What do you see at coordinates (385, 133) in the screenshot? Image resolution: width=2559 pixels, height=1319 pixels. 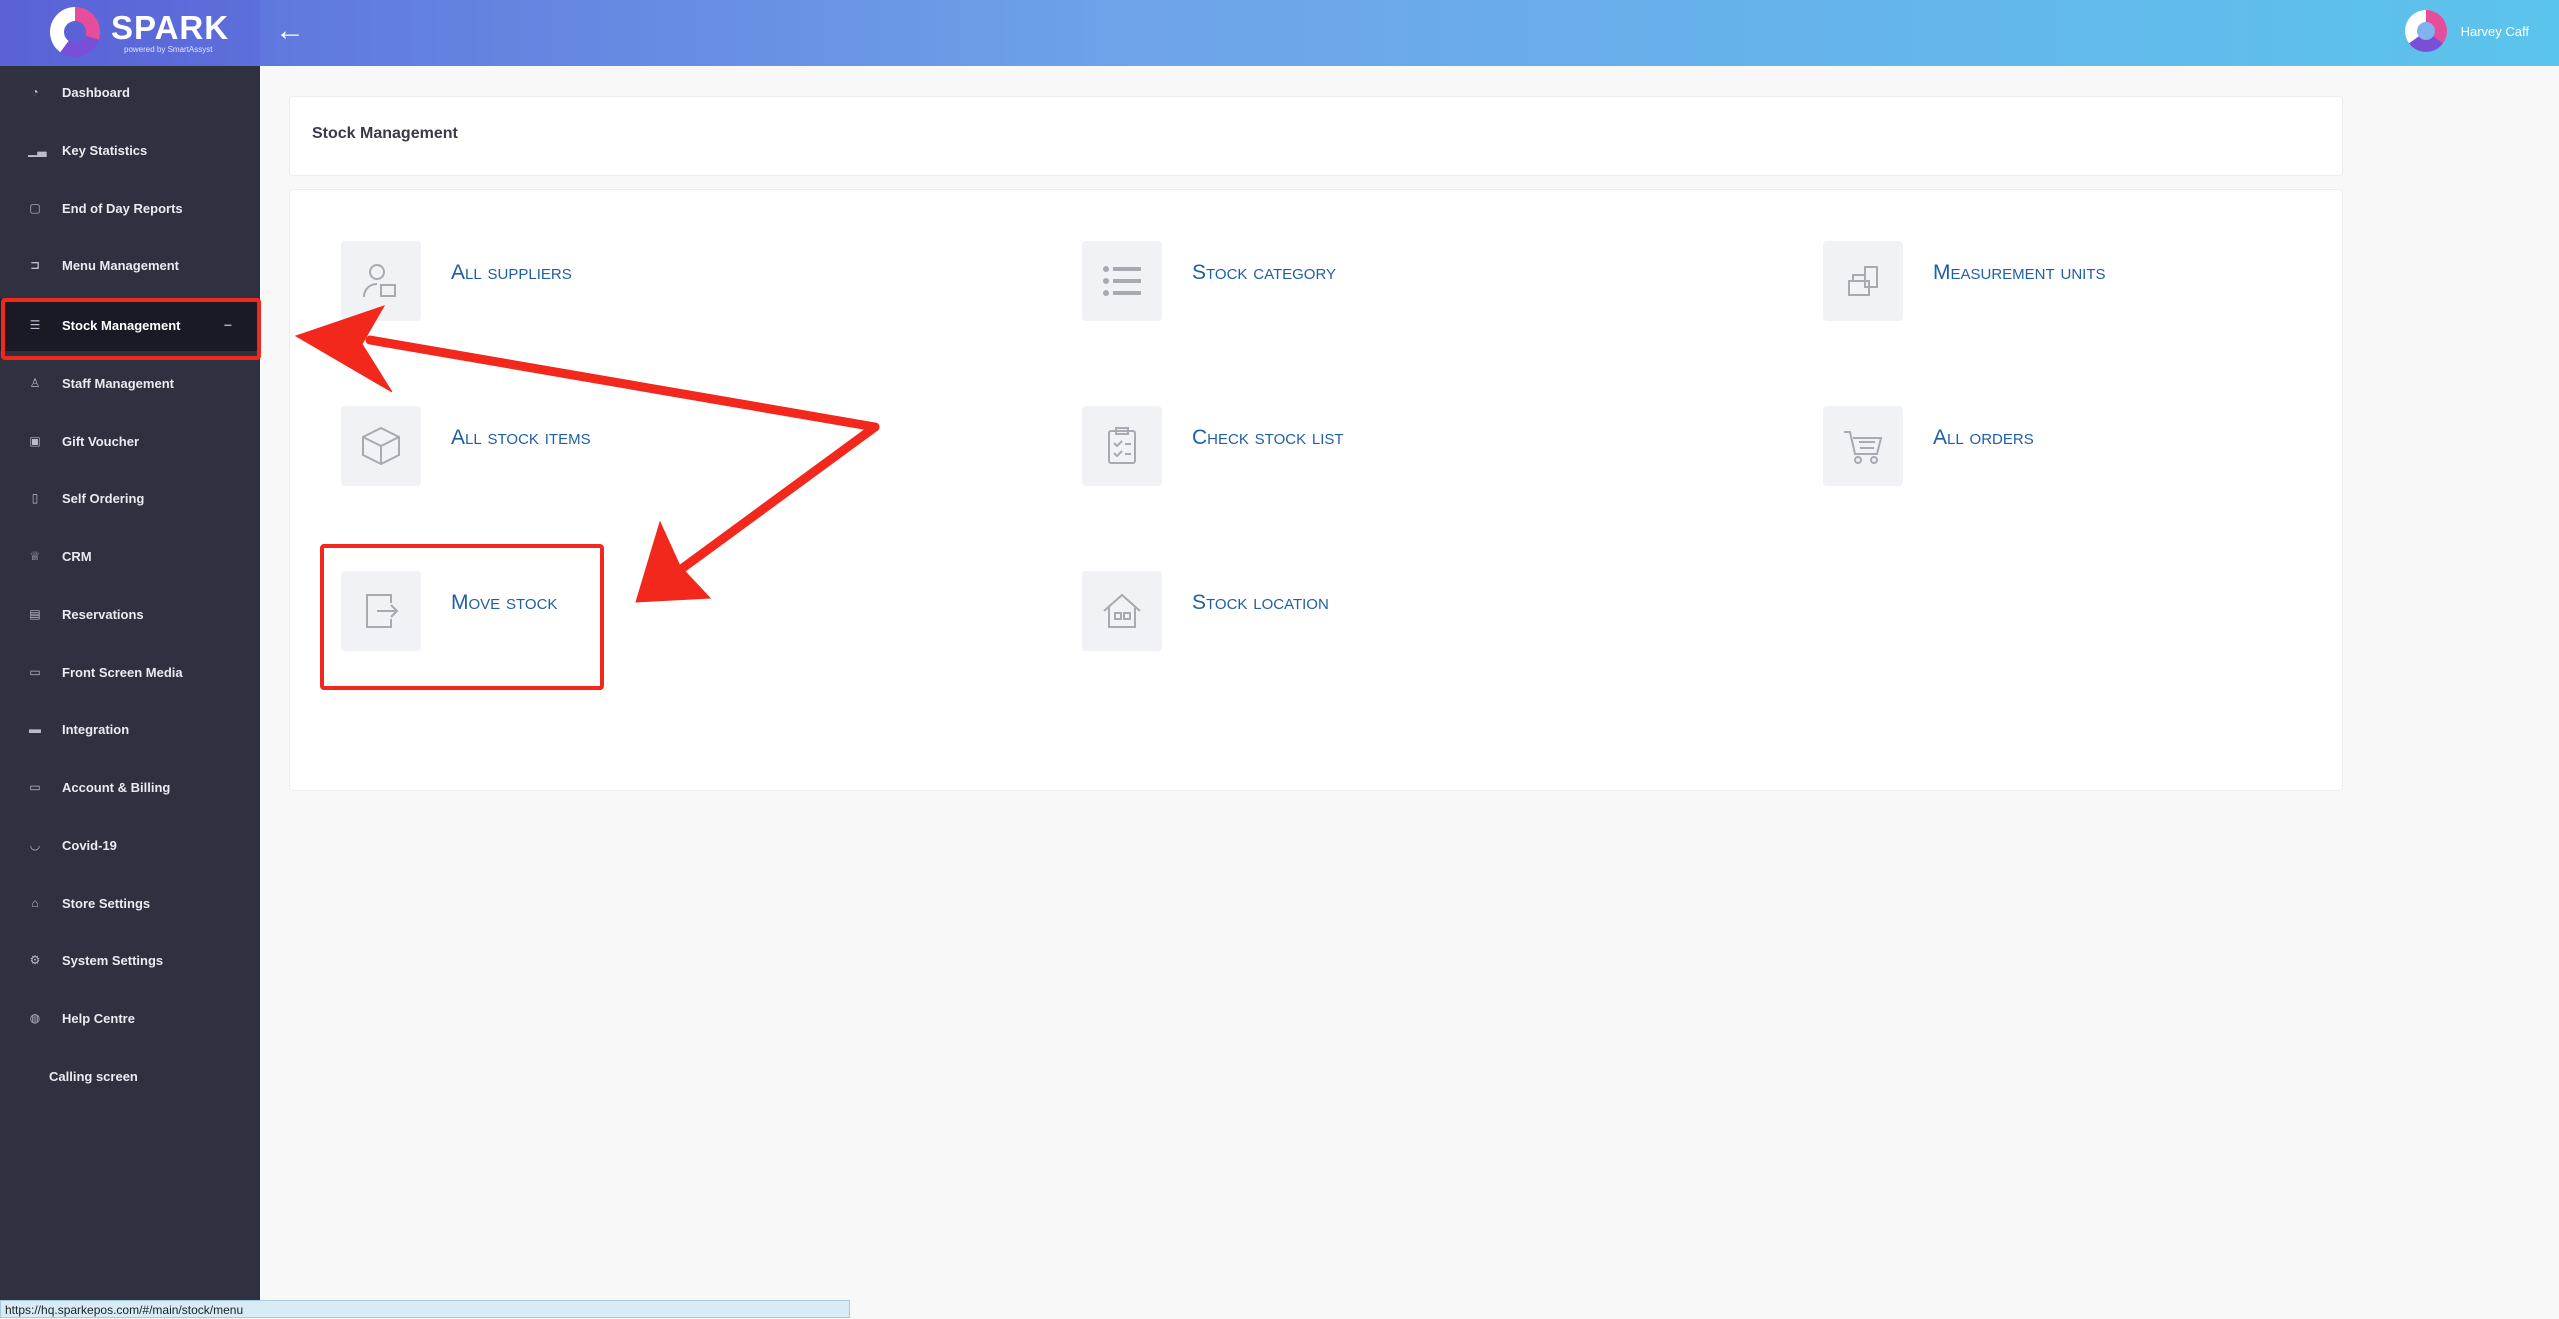 I see `page-title: Stock Management` at bounding box center [385, 133].